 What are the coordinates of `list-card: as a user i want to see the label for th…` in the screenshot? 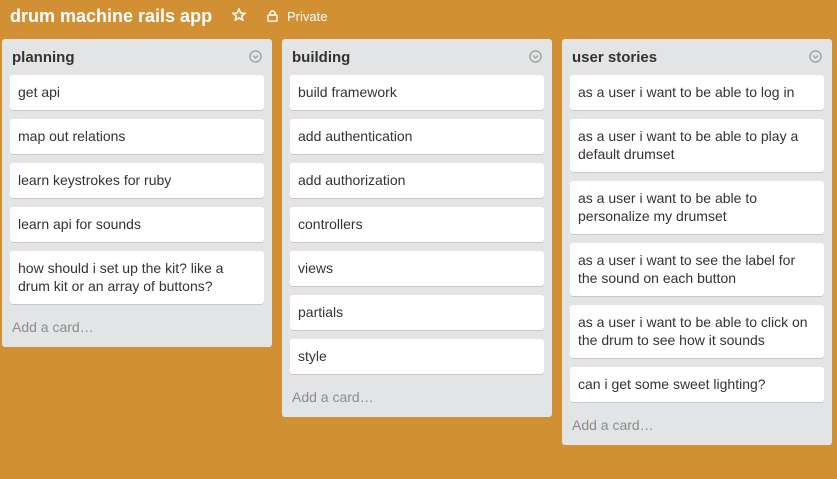 It's located at (697, 269).